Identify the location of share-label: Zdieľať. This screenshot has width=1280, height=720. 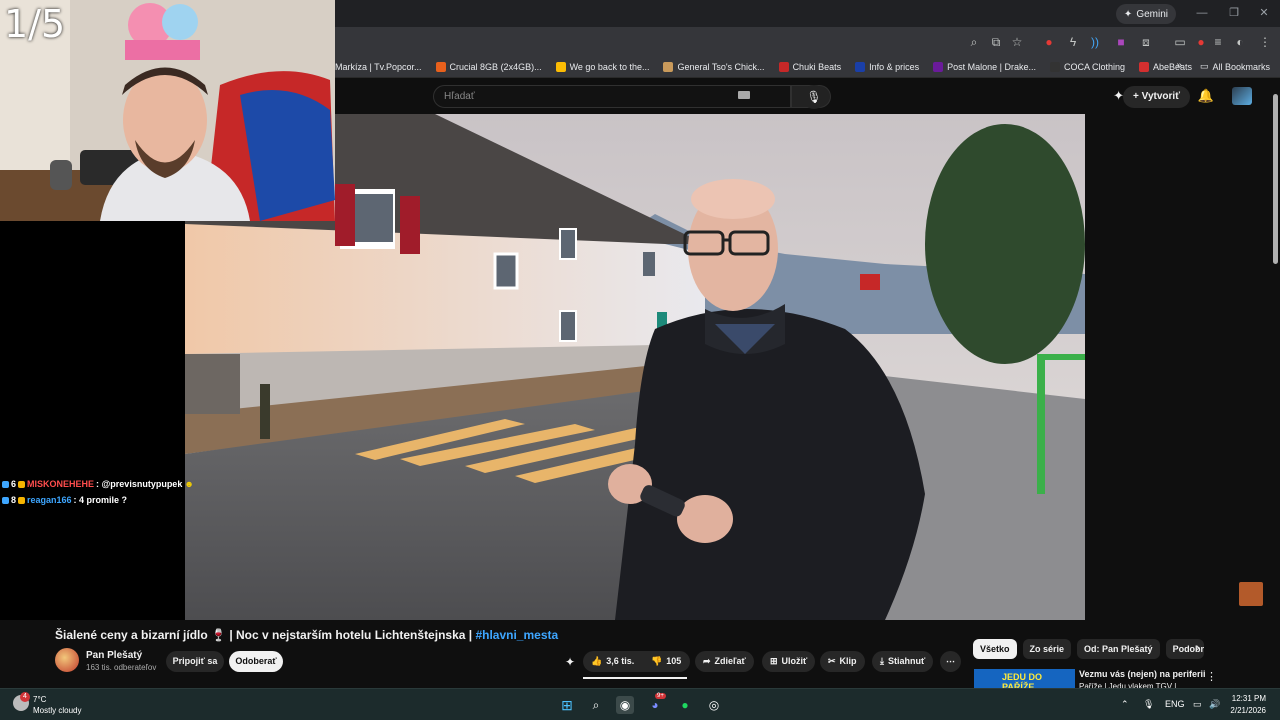
(730, 661).